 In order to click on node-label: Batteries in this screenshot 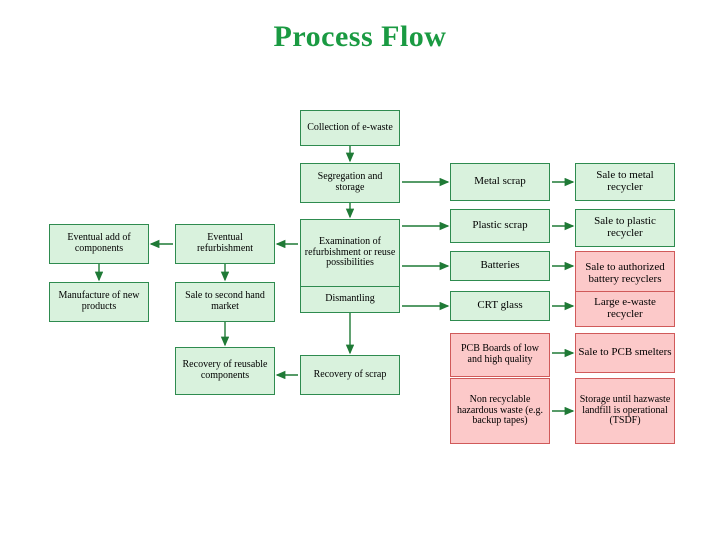, I will do `click(500, 265)`.